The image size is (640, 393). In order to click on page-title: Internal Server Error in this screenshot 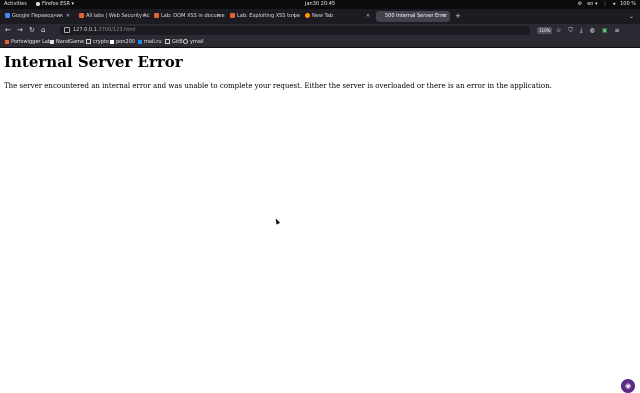, I will do `click(93, 62)`.